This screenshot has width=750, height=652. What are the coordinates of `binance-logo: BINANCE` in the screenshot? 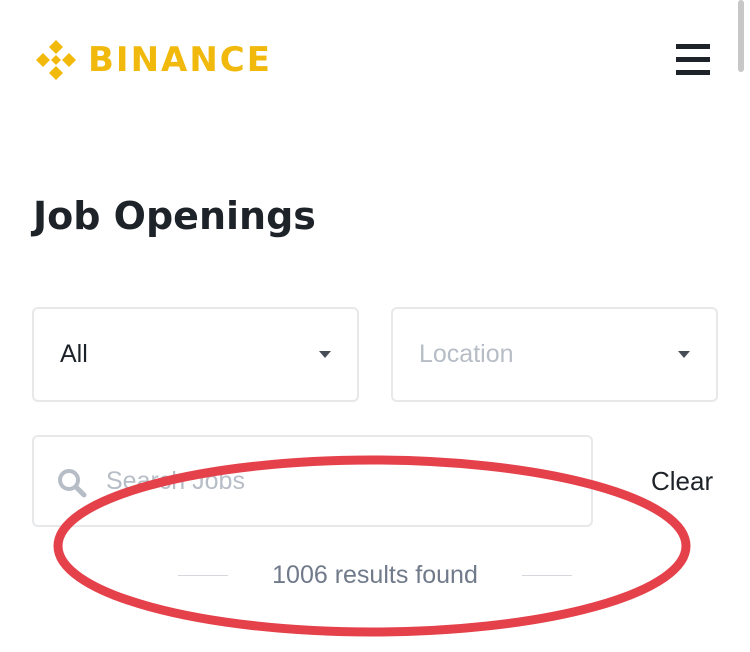 It's located at (152, 60).